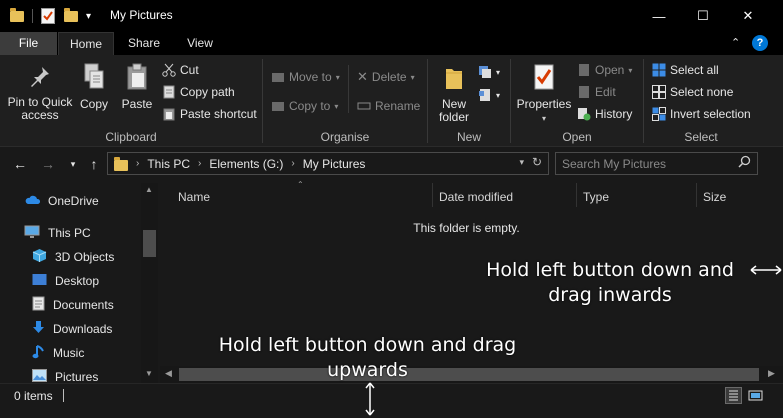 This screenshot has width=783, height=418. I want to click on nav-item-this-pc: This PC, so click(57, 233).